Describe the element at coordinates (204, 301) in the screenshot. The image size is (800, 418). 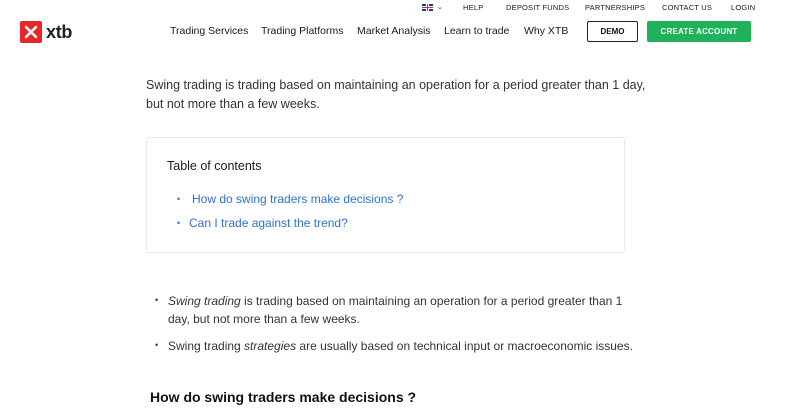
I see `emphasis-text: Swing trading` at that location.